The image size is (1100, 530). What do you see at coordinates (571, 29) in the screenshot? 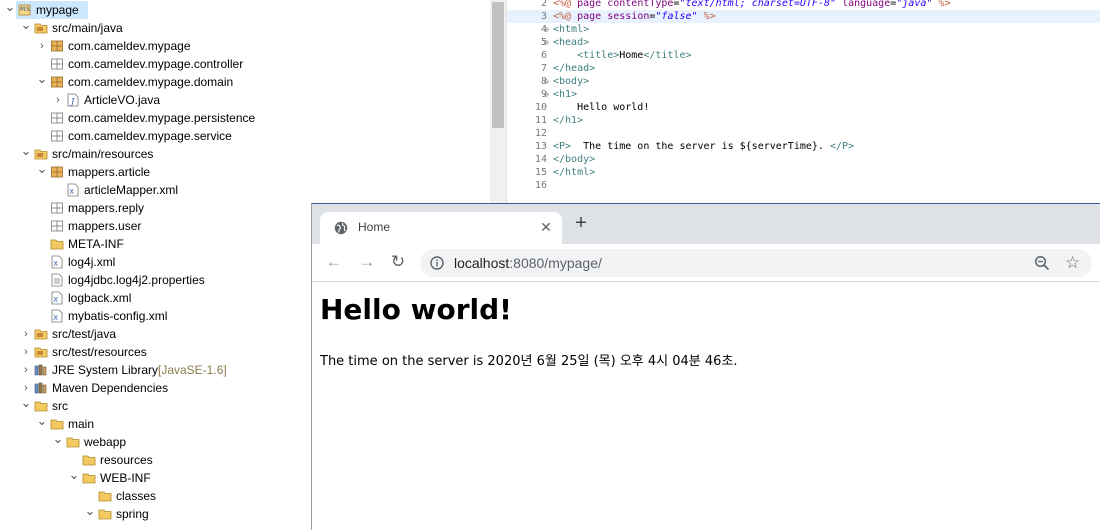
I see `code-text: <html>` at bounding box center [571, 29].